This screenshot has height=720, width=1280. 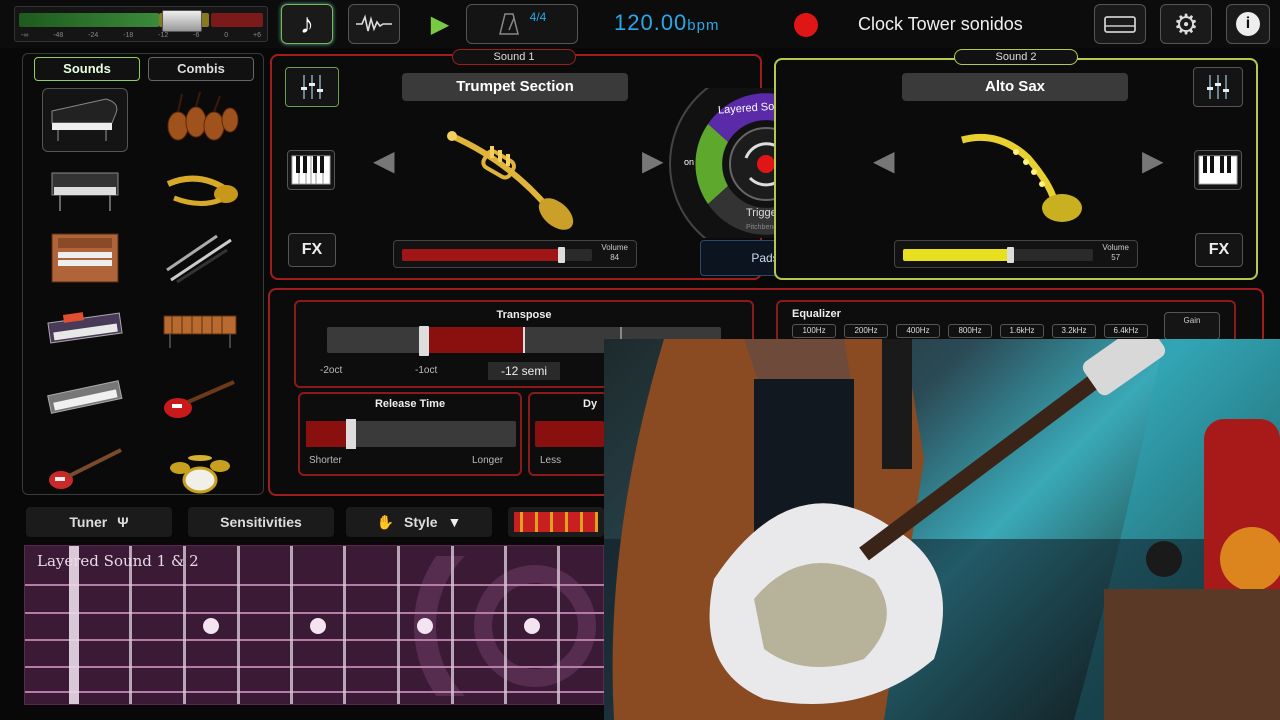 I want to click on tab-combis: Combis, so click(x=201, y=69).